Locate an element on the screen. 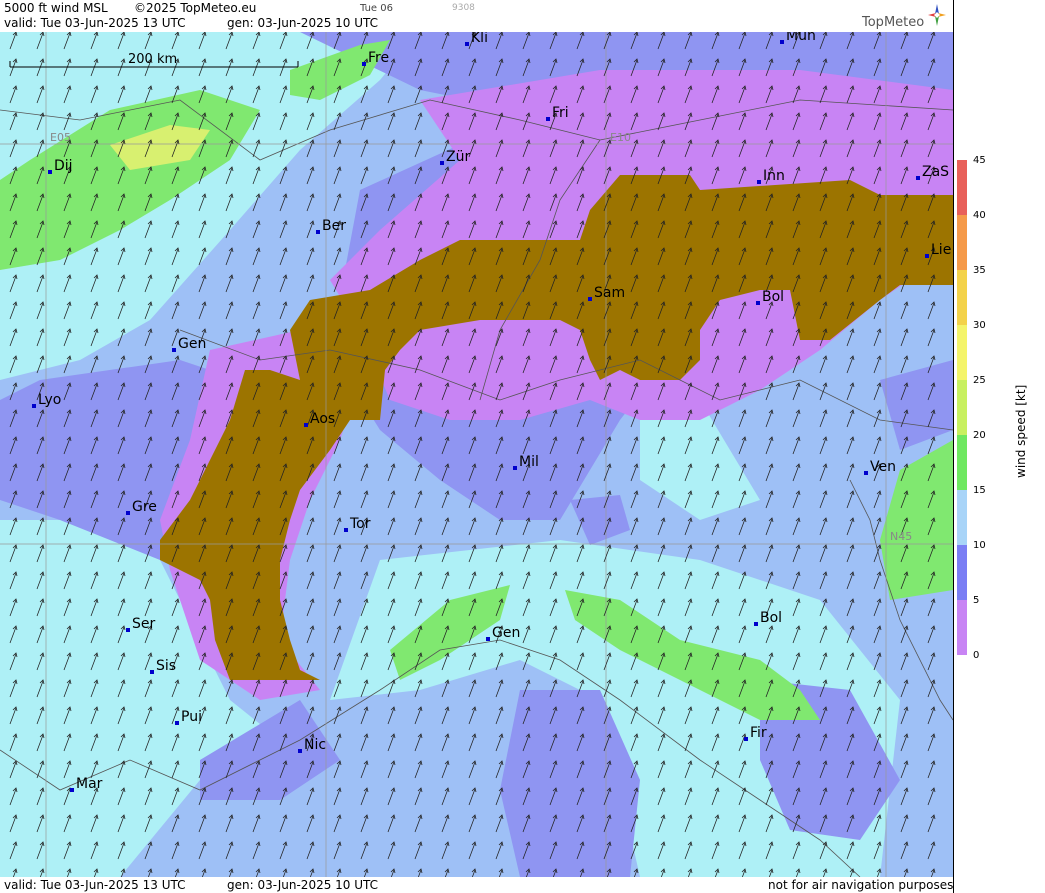 The height and width of the screenshot is (893, 1045). legend-tick: 0 is located at coordinates (976, 655).